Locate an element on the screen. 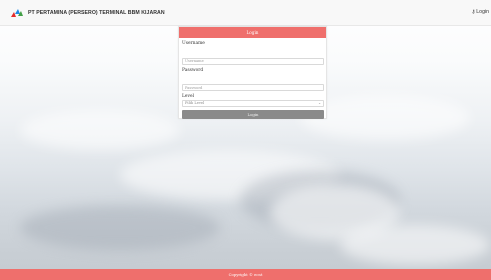  username-label: Username is located at coordinates (193, 43).